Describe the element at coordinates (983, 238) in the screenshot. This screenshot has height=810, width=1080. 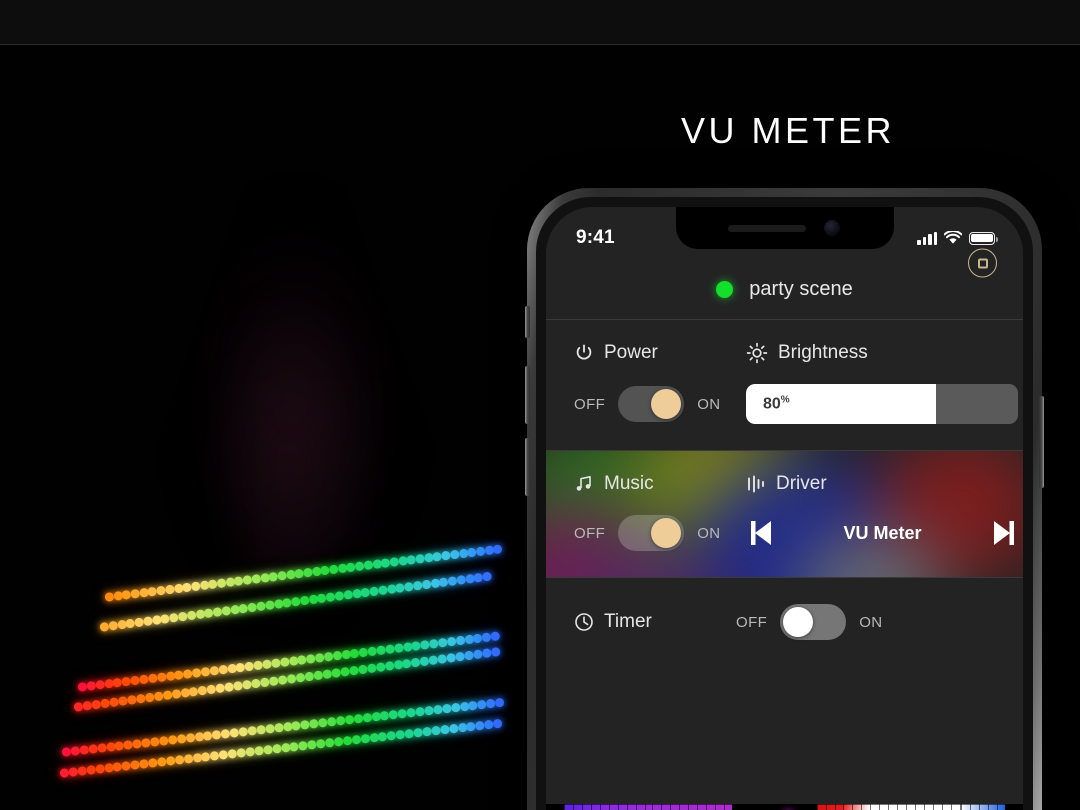
I see `battery-icon` at that location.